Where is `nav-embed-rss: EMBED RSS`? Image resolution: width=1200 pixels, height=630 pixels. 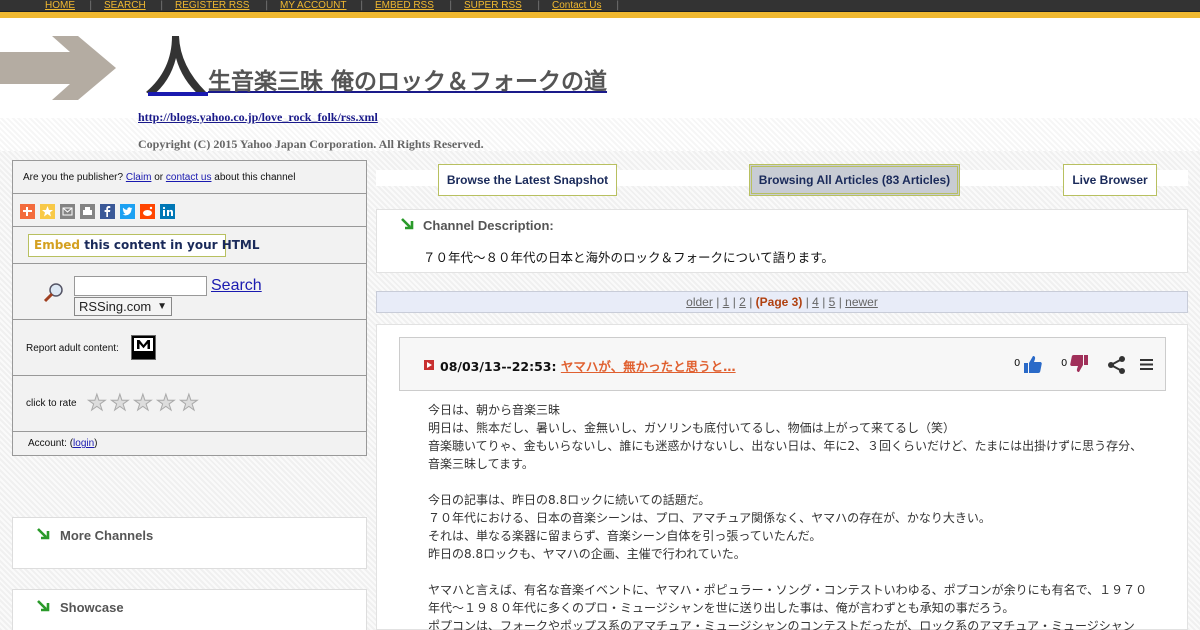
nav-embed-rss: EMBED RSS is located at coordinates (404, 6).